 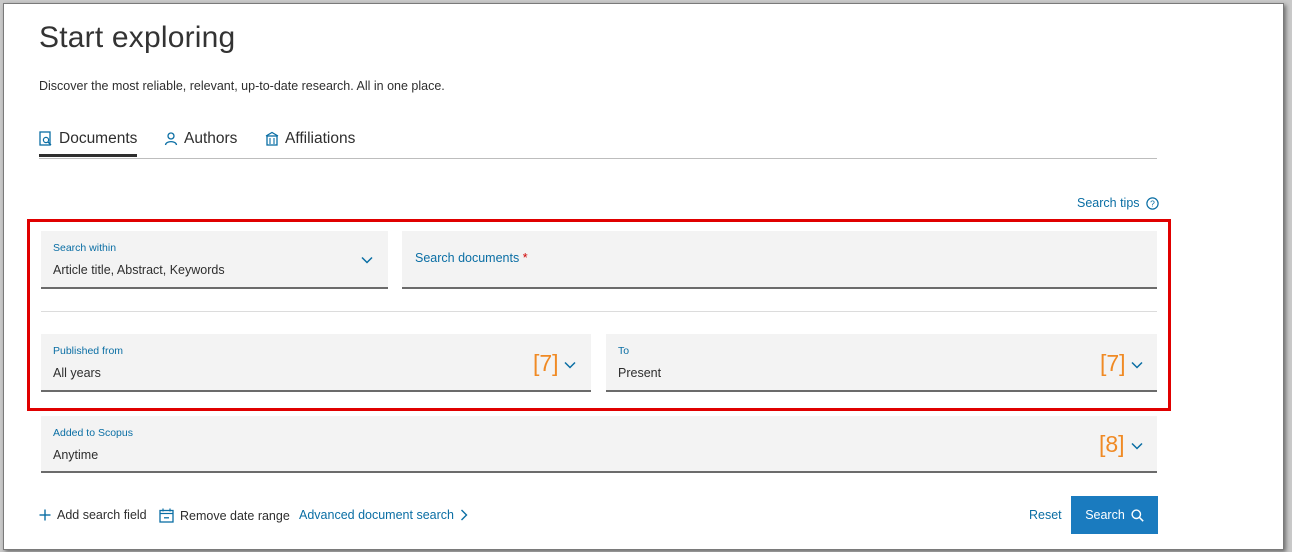 I want to click on page-title: Start exploring, so click(x=137, y=37).